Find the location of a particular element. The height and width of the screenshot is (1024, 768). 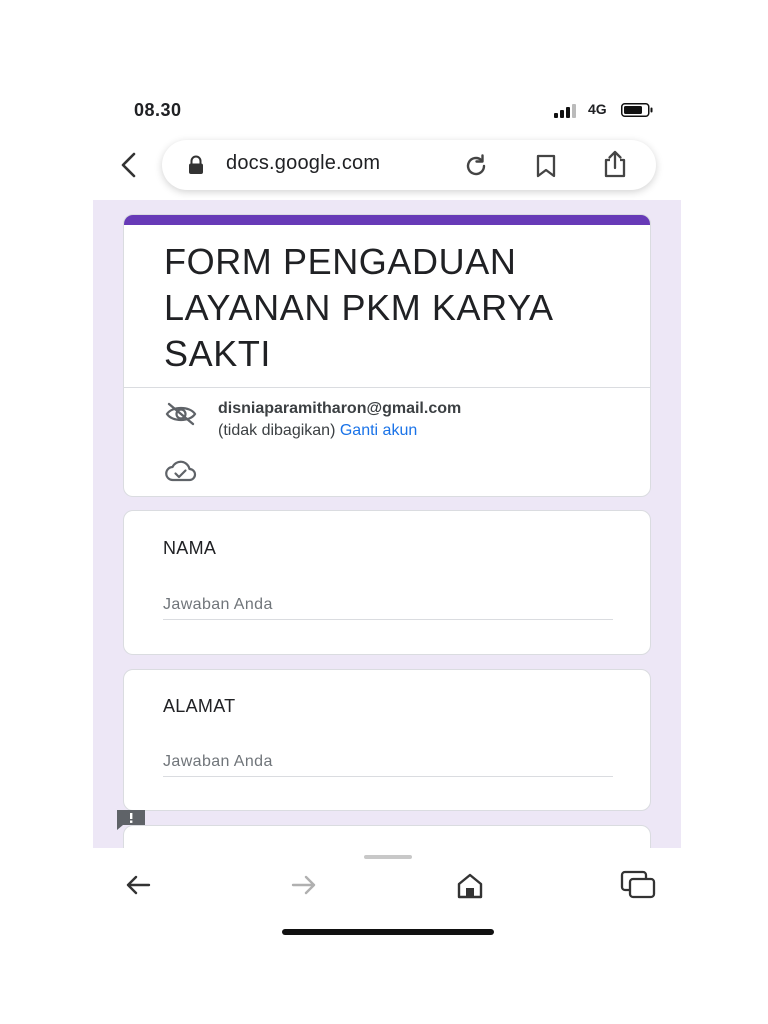

lock-icon is located at coordinates (196, 164).